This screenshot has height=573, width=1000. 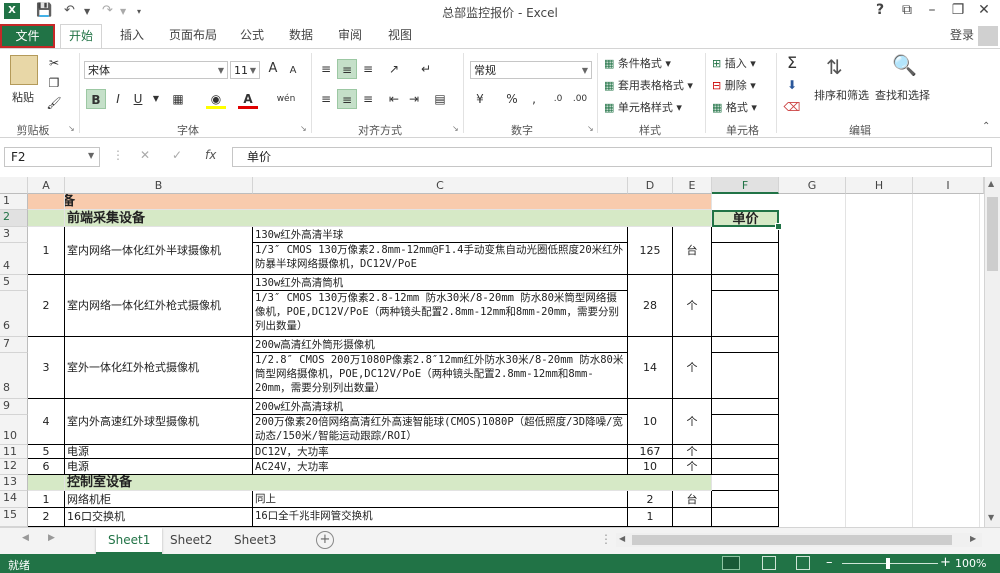 What do you see at coordinates (252, 36) in the screenshot?
I see `tab-formulas: 公式` at bounding box center [252, 36].